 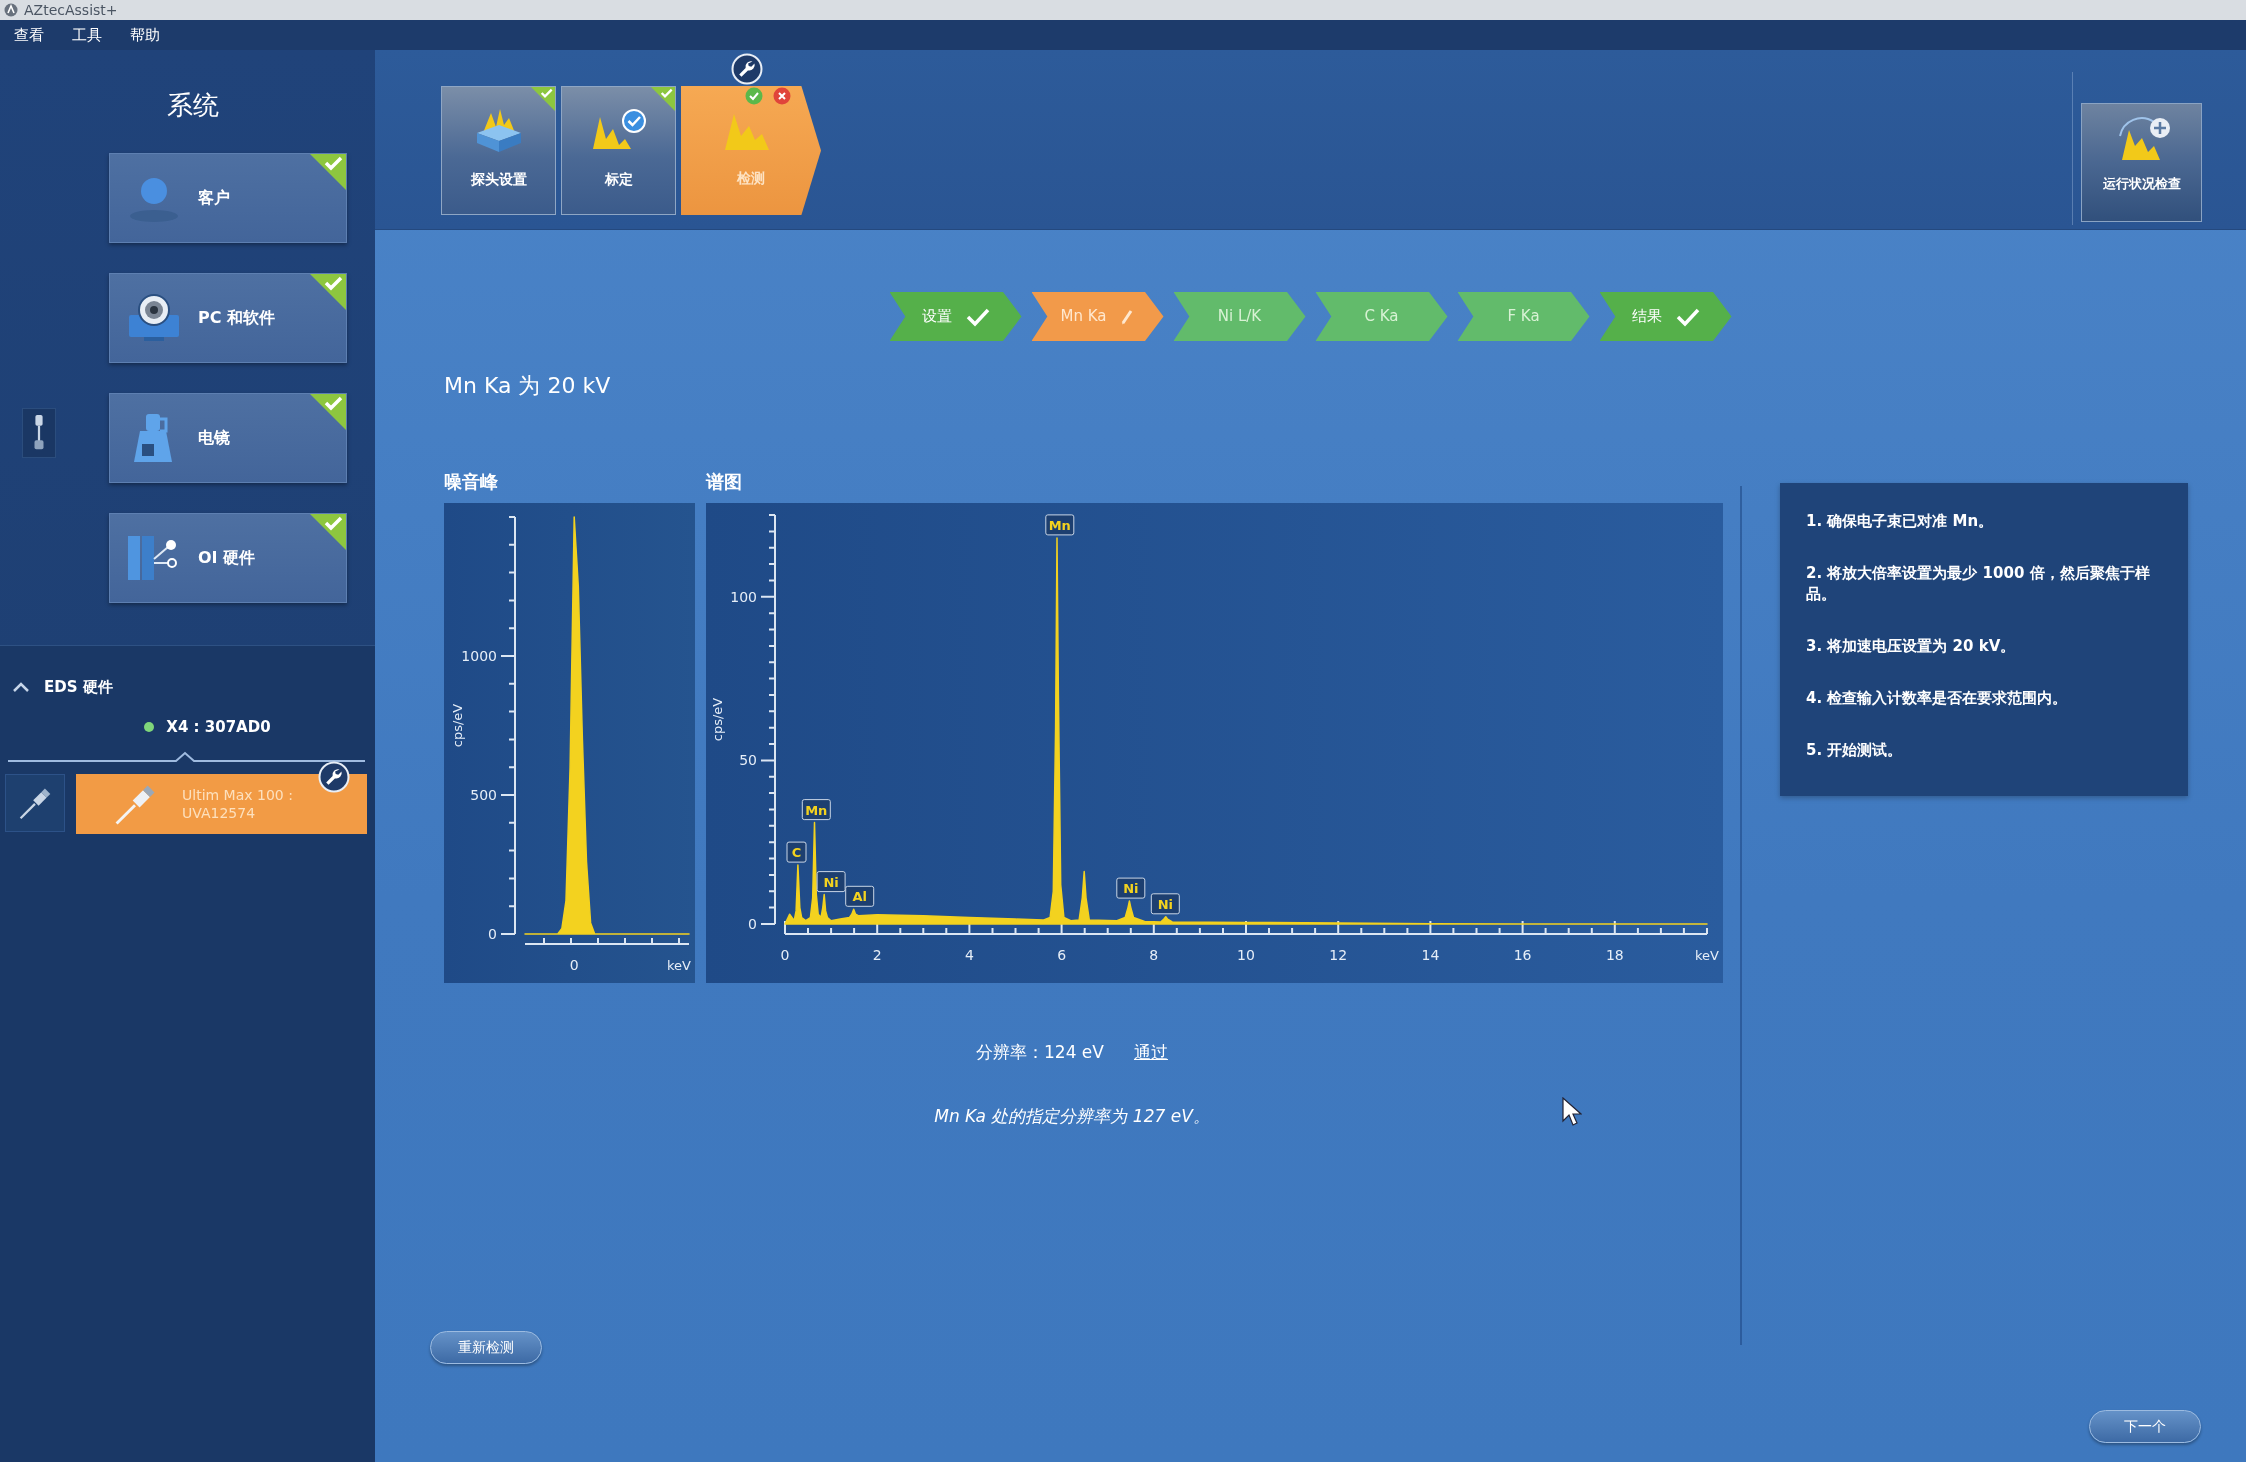 I want to click on page-heading: Mn Ka 为 20 kV, so click(x=527, y=386).